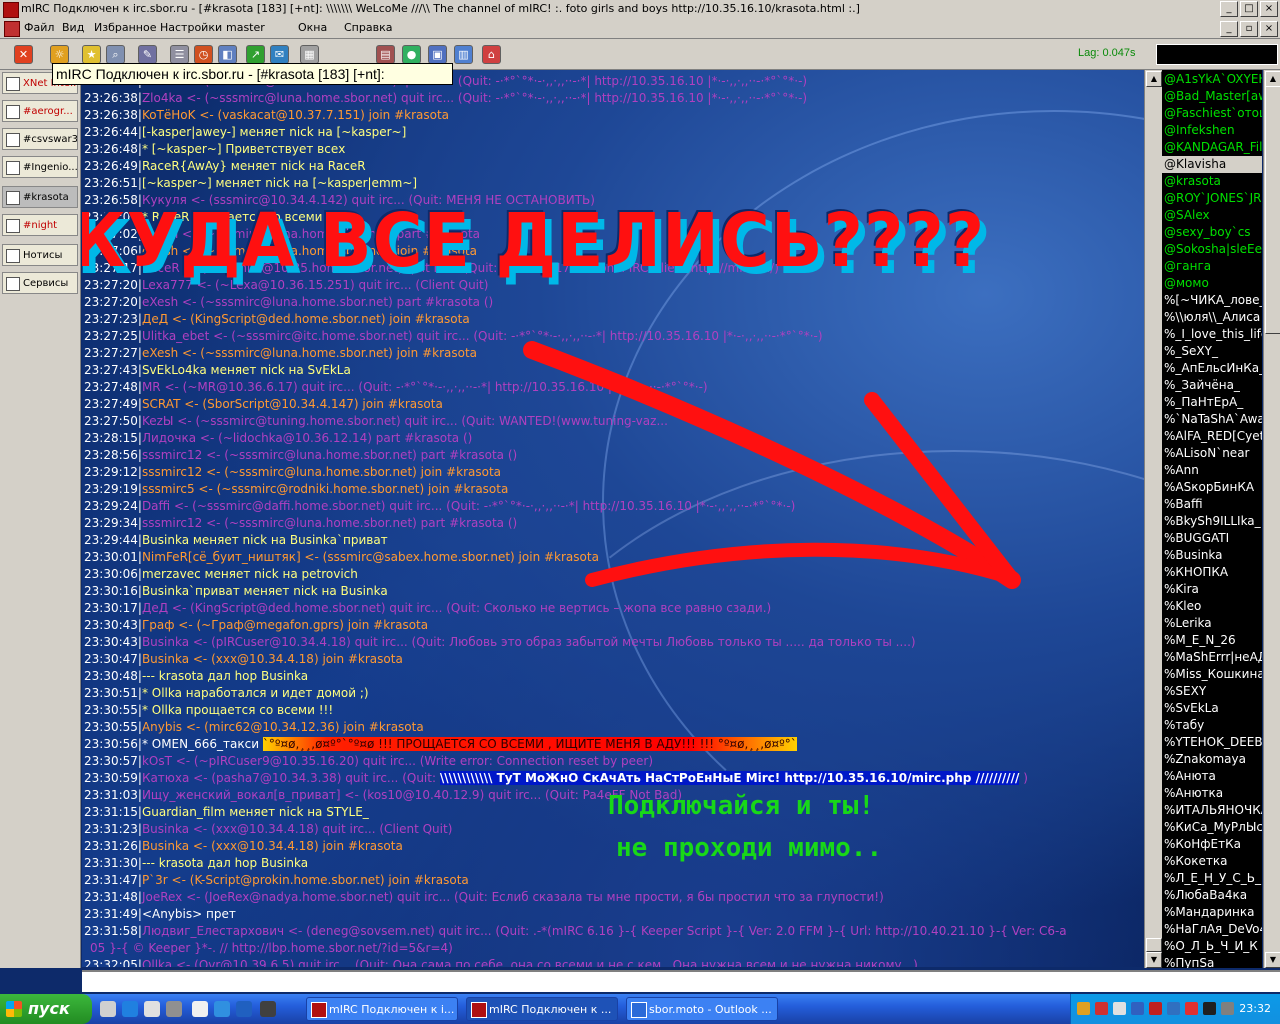 The width and height of the screenshot is (1280, 1024). What do you see at coordinates (1200, 640) in the screenshot?
I see `nick-item: %M_E_N_26` at bounding box center [1200, 640].